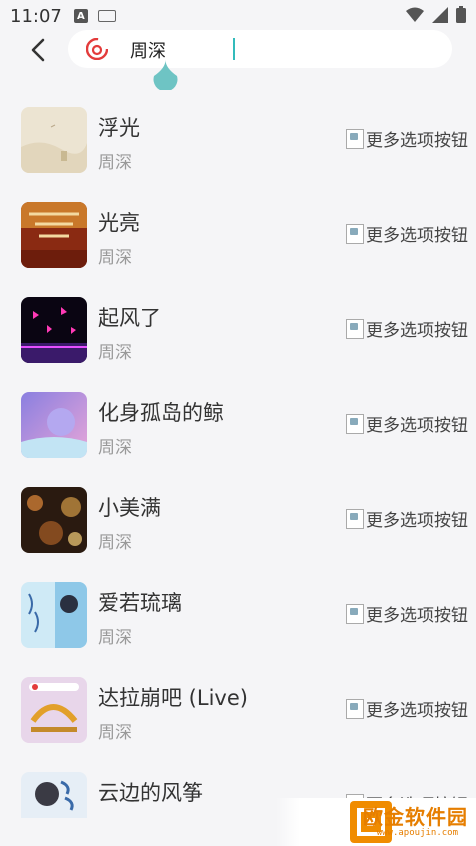  What do you see at coordinates (417, 833) in the screenshot?
I see `watermark-url: www.apoujin.com` at bounding box center [417, 833].